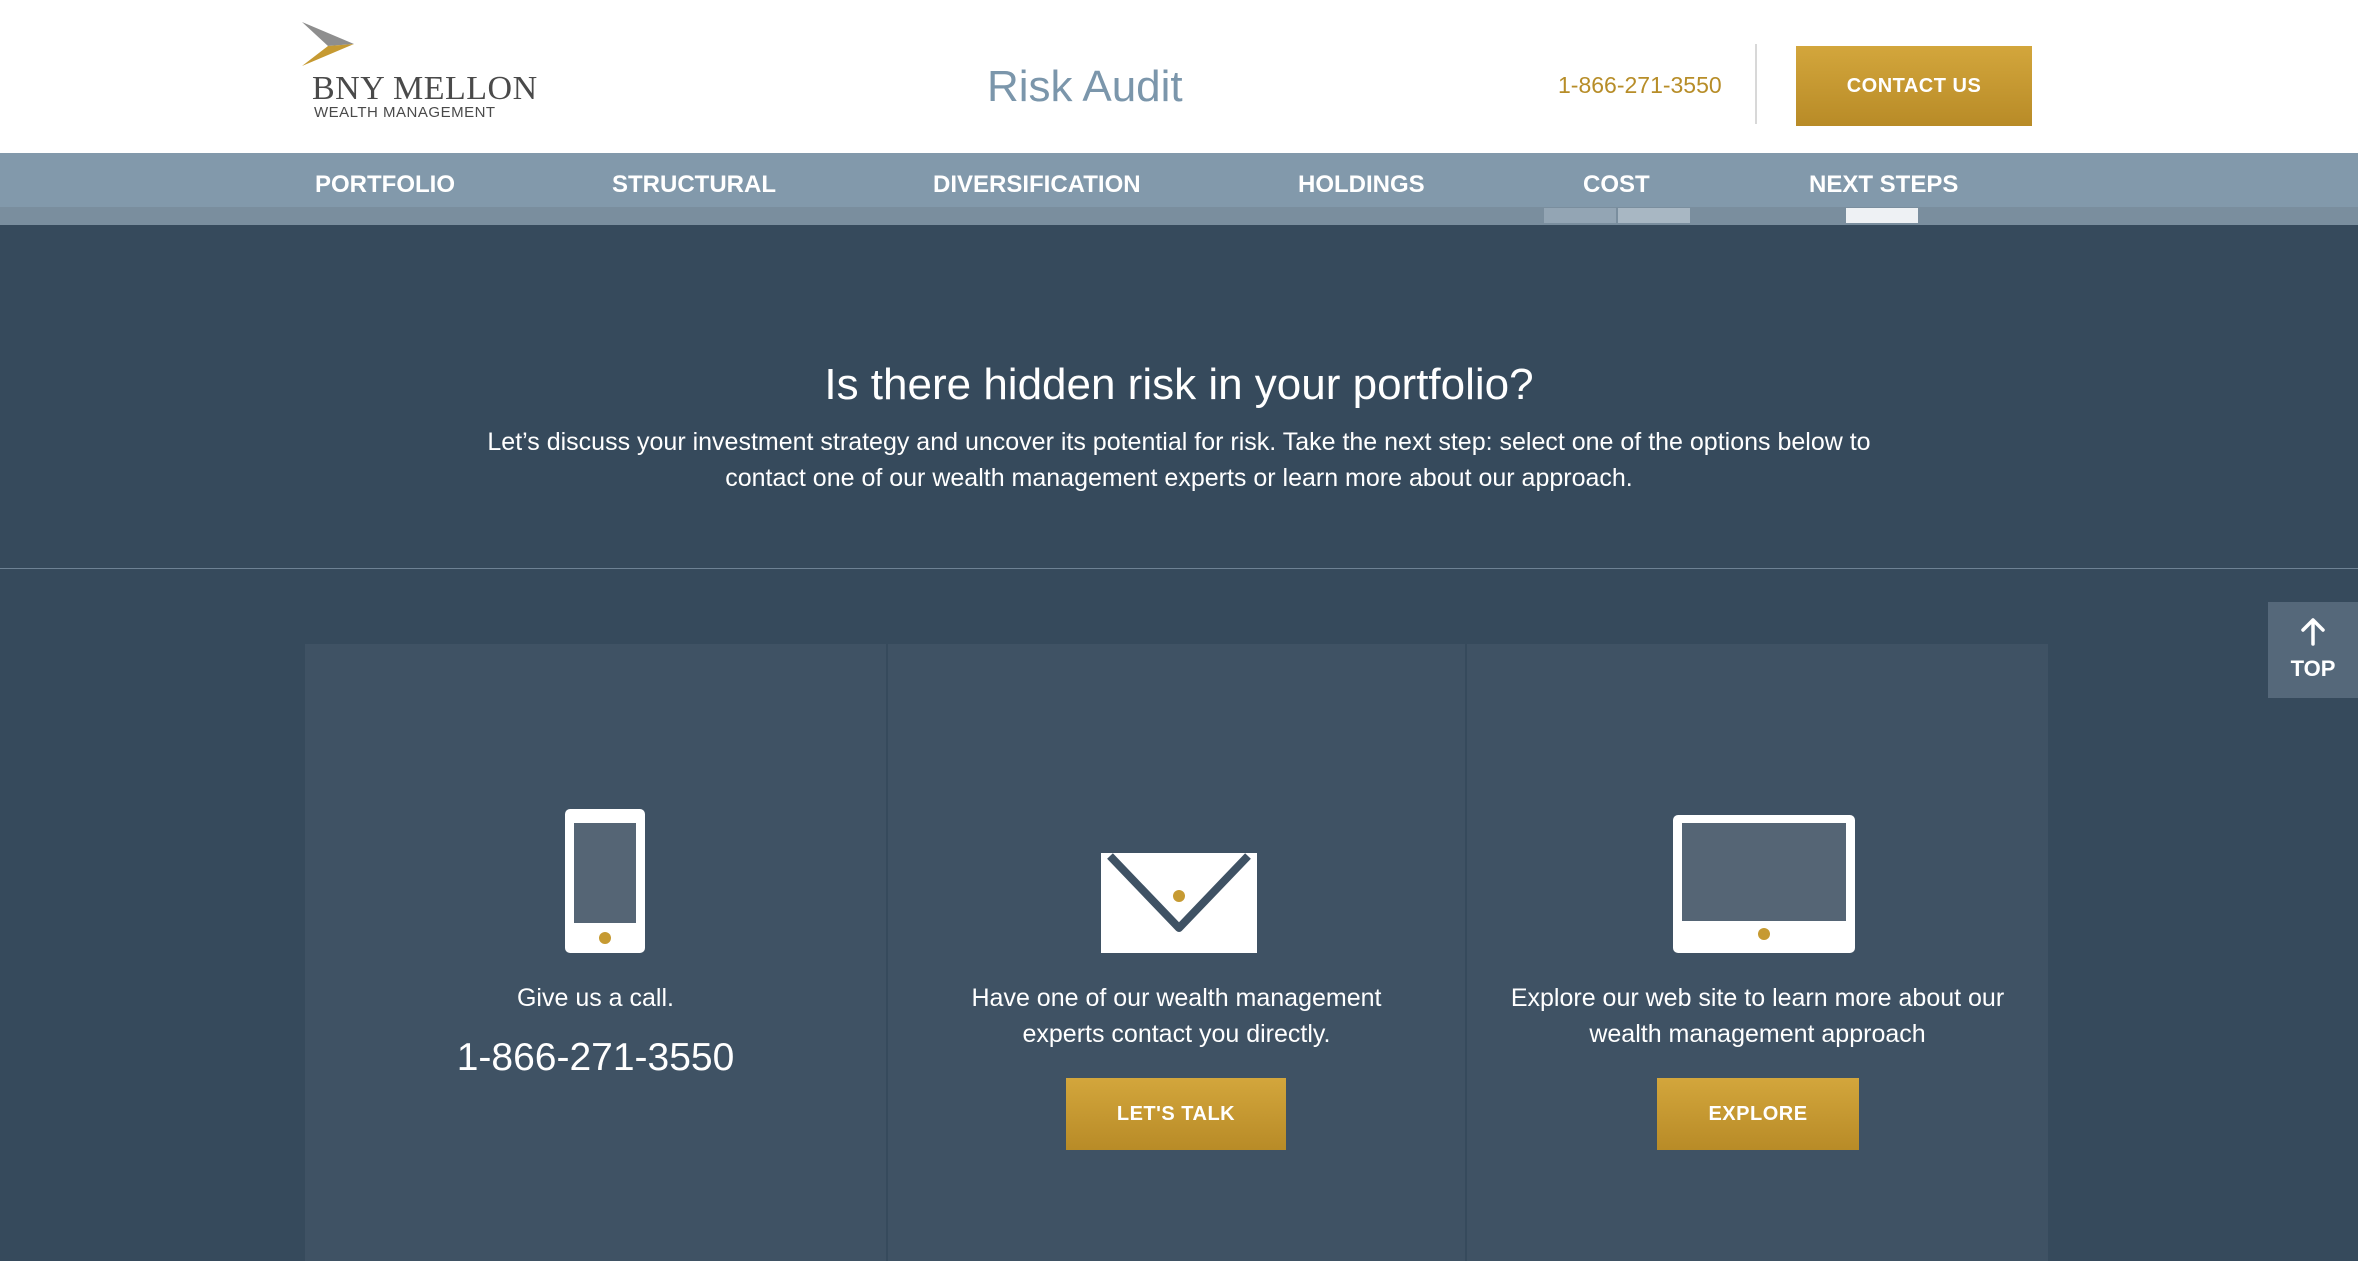  I want to click on nav-item-cost: COST, so click(1616, 185).